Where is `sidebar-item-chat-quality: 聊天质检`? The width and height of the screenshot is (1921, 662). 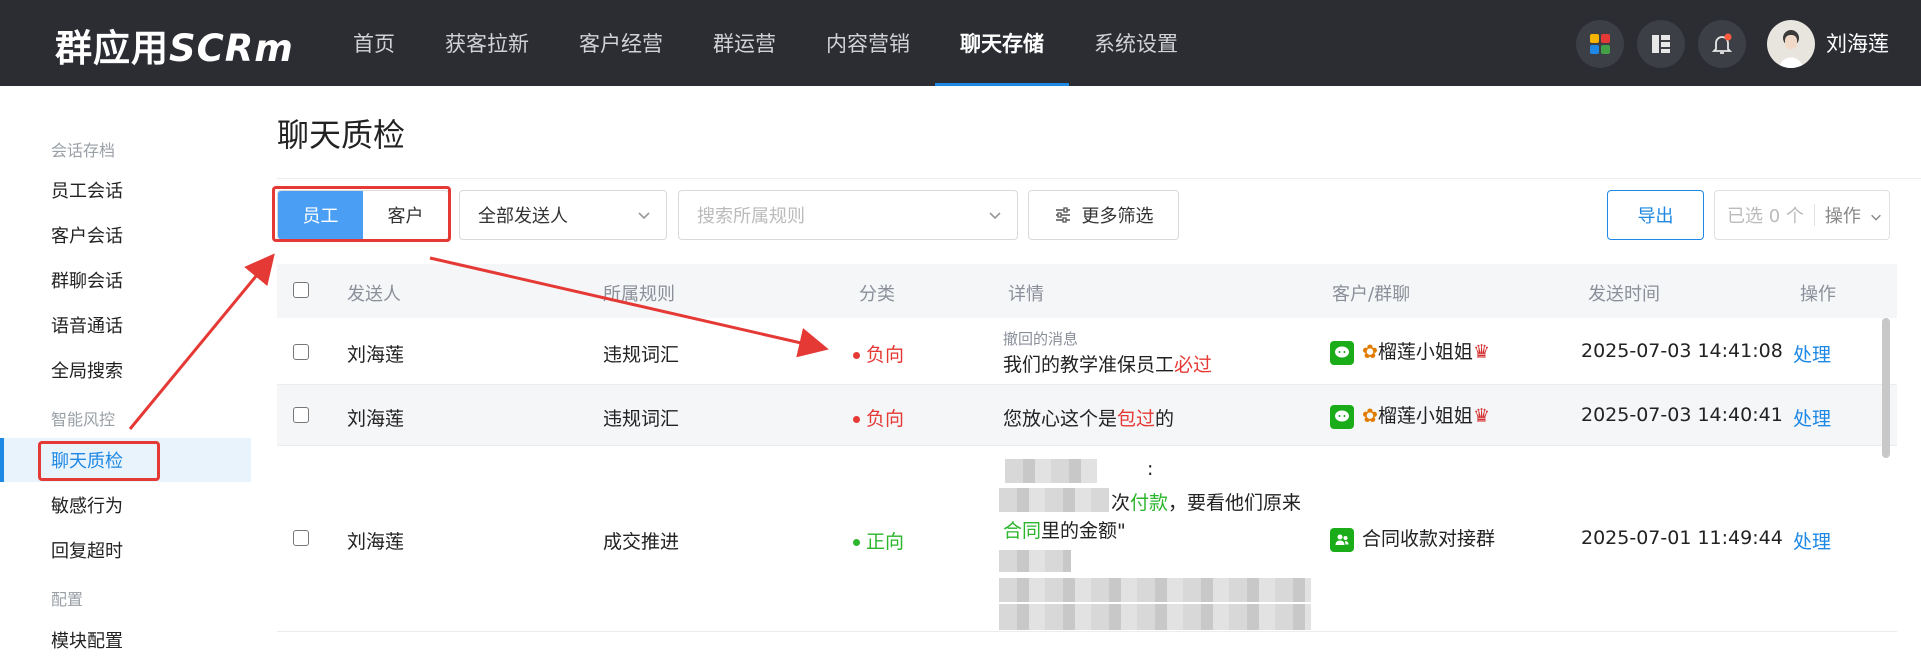 sidebar-item-chat-quality: 聊天质检 is located at coordinates (125, 460).